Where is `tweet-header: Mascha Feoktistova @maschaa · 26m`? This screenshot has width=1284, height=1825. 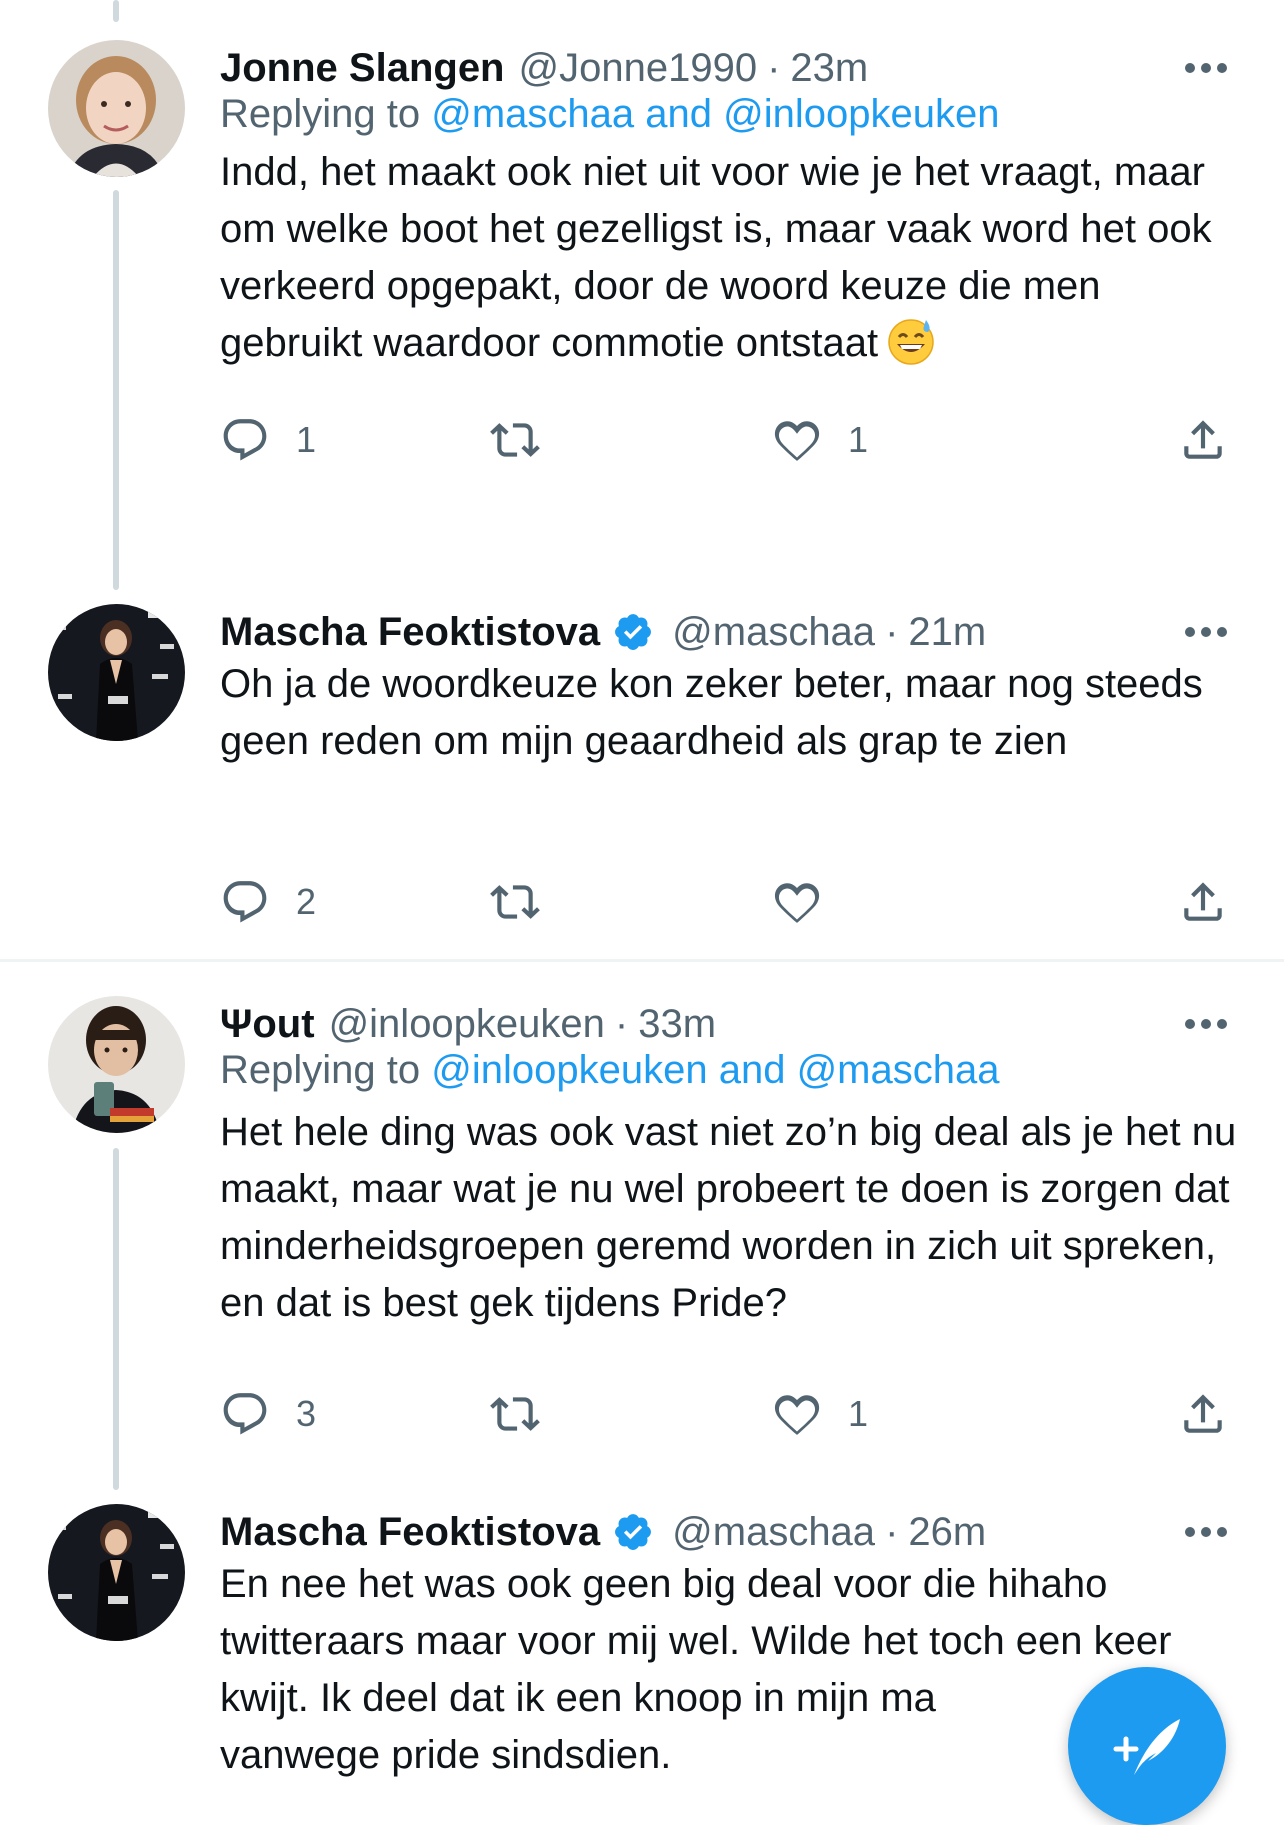
tweet-header: Mascha Feoktistova @maschaa · 26m is located at coordinates (728, 1532).